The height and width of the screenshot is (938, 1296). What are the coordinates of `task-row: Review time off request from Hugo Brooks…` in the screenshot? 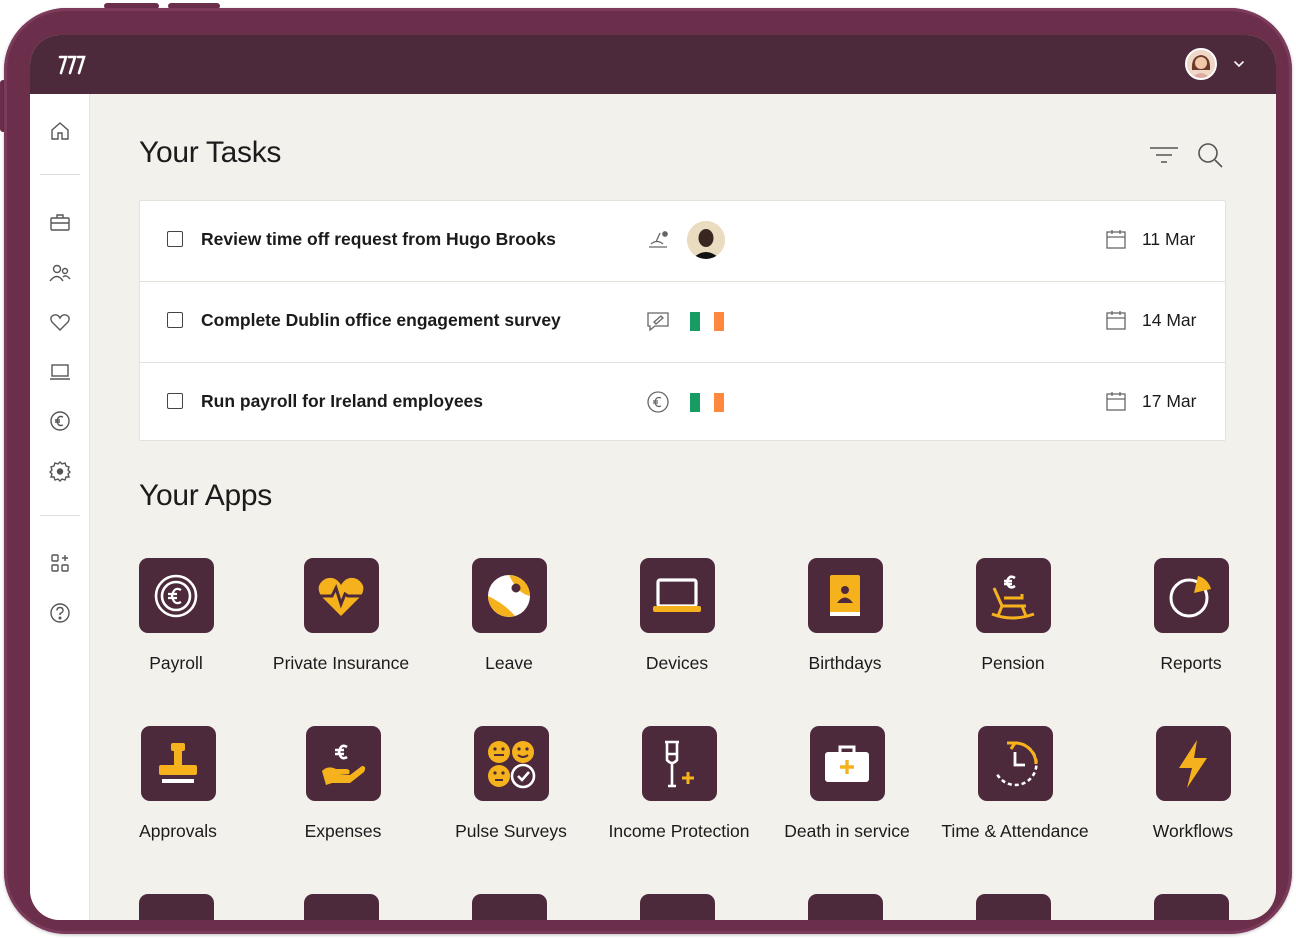 It's located at (682, 241).